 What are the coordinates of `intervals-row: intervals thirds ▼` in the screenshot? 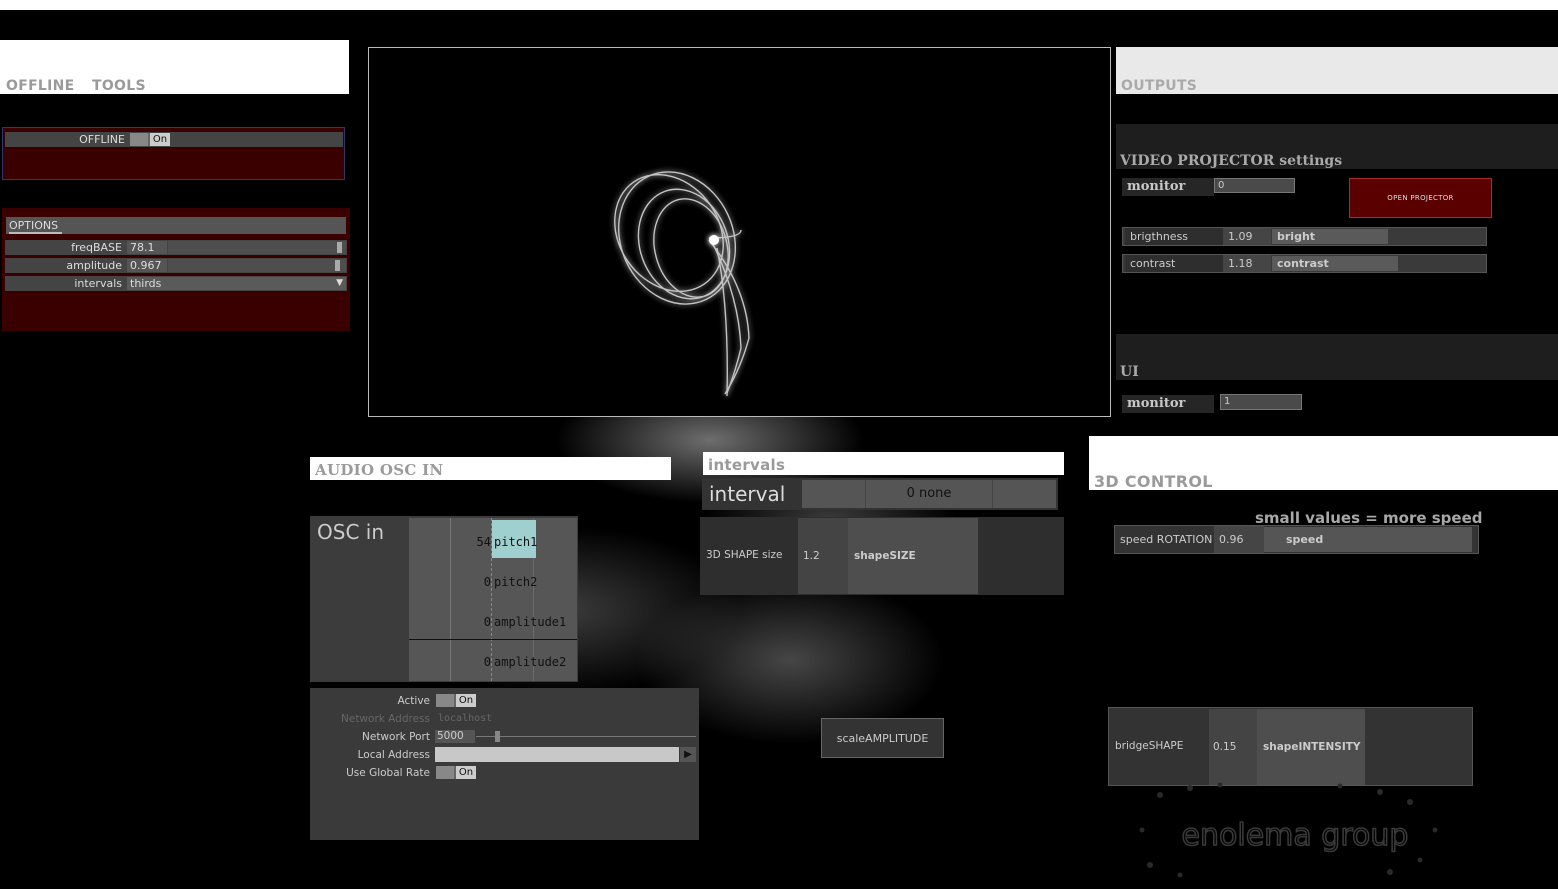 It's located at (176, 283).